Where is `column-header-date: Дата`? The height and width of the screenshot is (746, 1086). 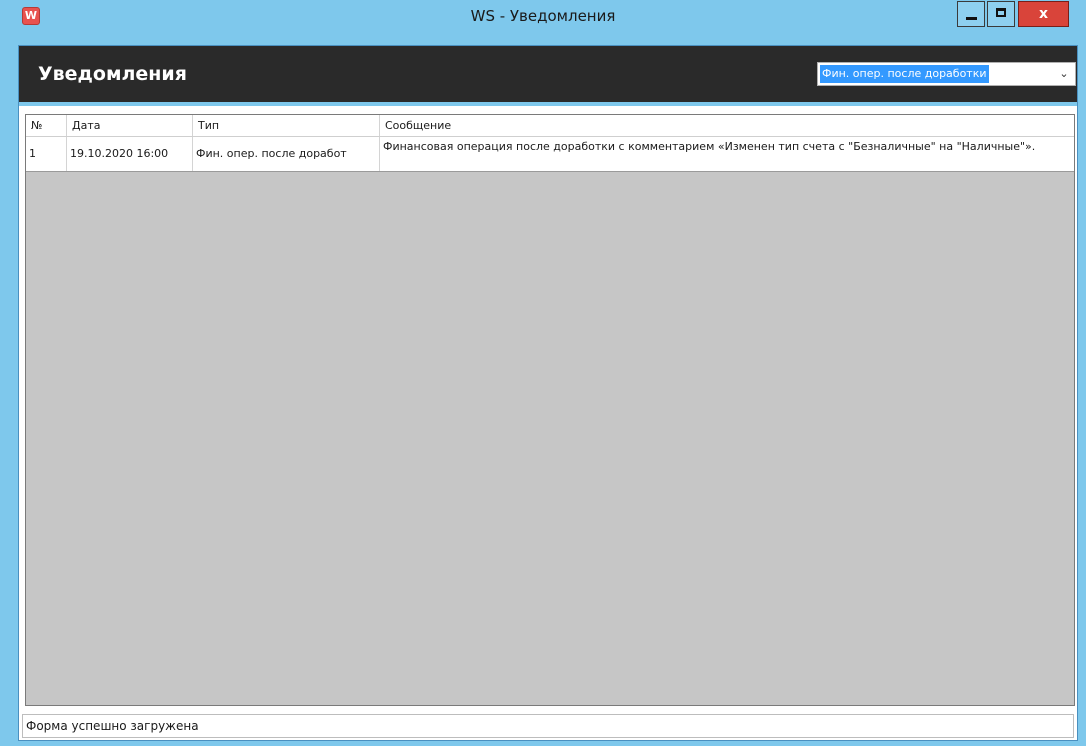 column-header-date: Дата is located at coordinates (130, 125).